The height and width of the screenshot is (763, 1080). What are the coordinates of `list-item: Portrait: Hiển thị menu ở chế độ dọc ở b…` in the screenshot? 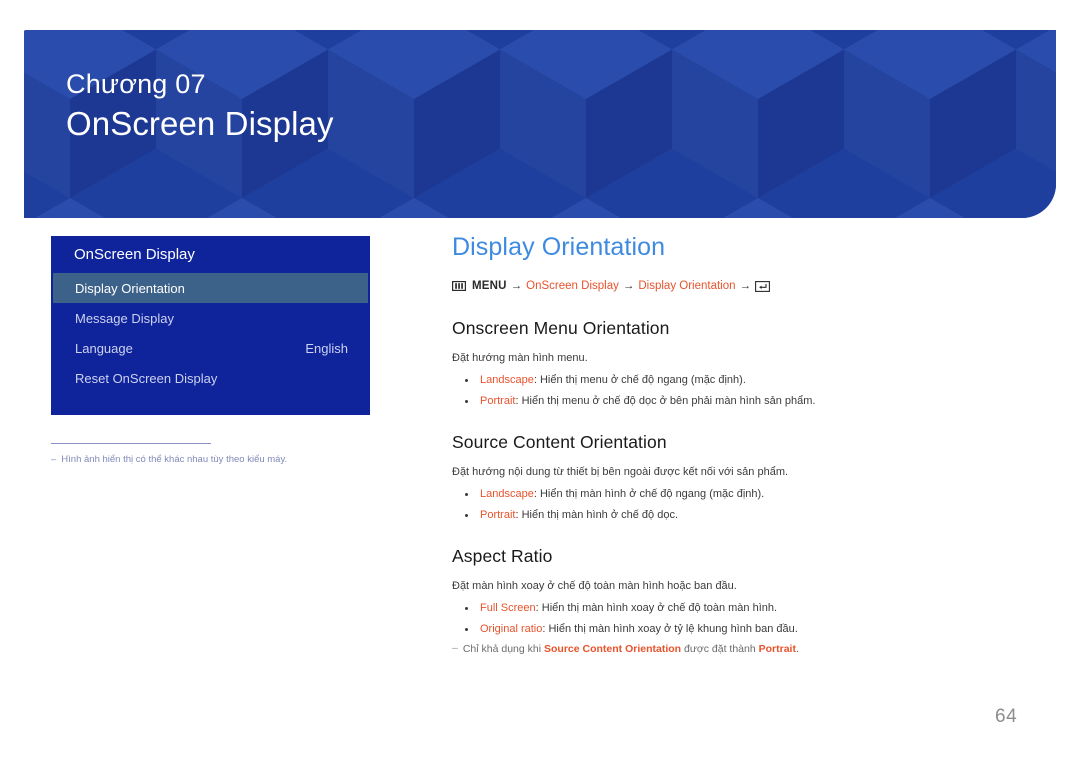 It's located at (732, 401).